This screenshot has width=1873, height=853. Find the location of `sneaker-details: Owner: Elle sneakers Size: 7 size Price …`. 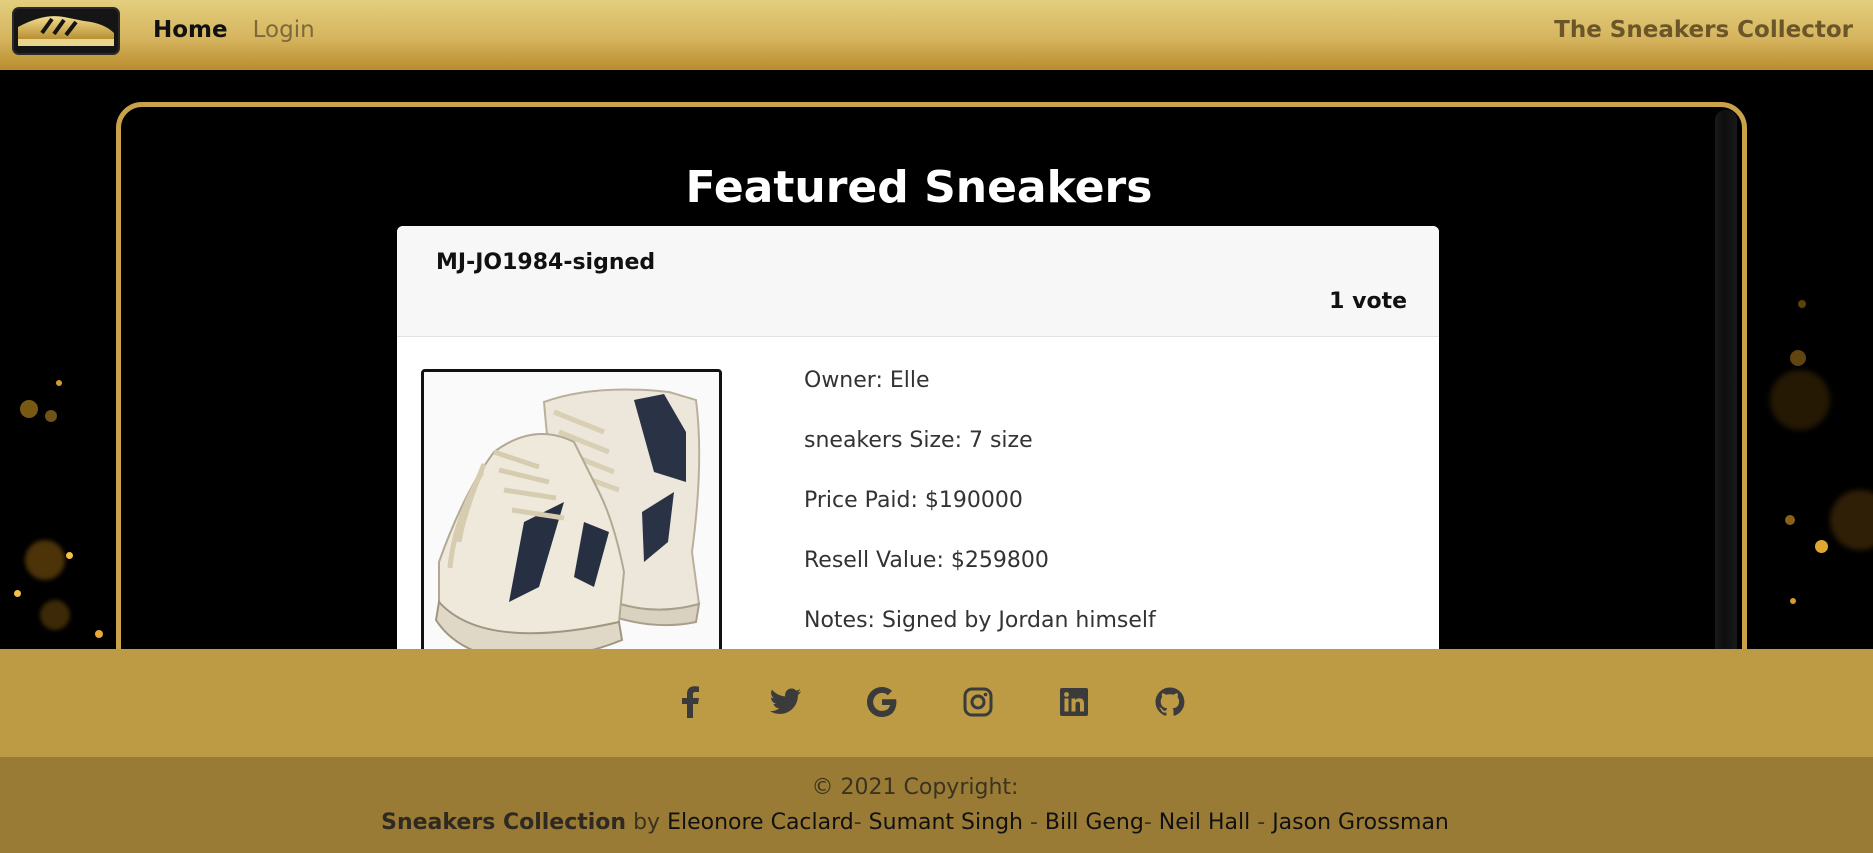

sneaker-details: Owner: Elle sneakers Size: 7 size Price … is located at coordinates (980, 516).